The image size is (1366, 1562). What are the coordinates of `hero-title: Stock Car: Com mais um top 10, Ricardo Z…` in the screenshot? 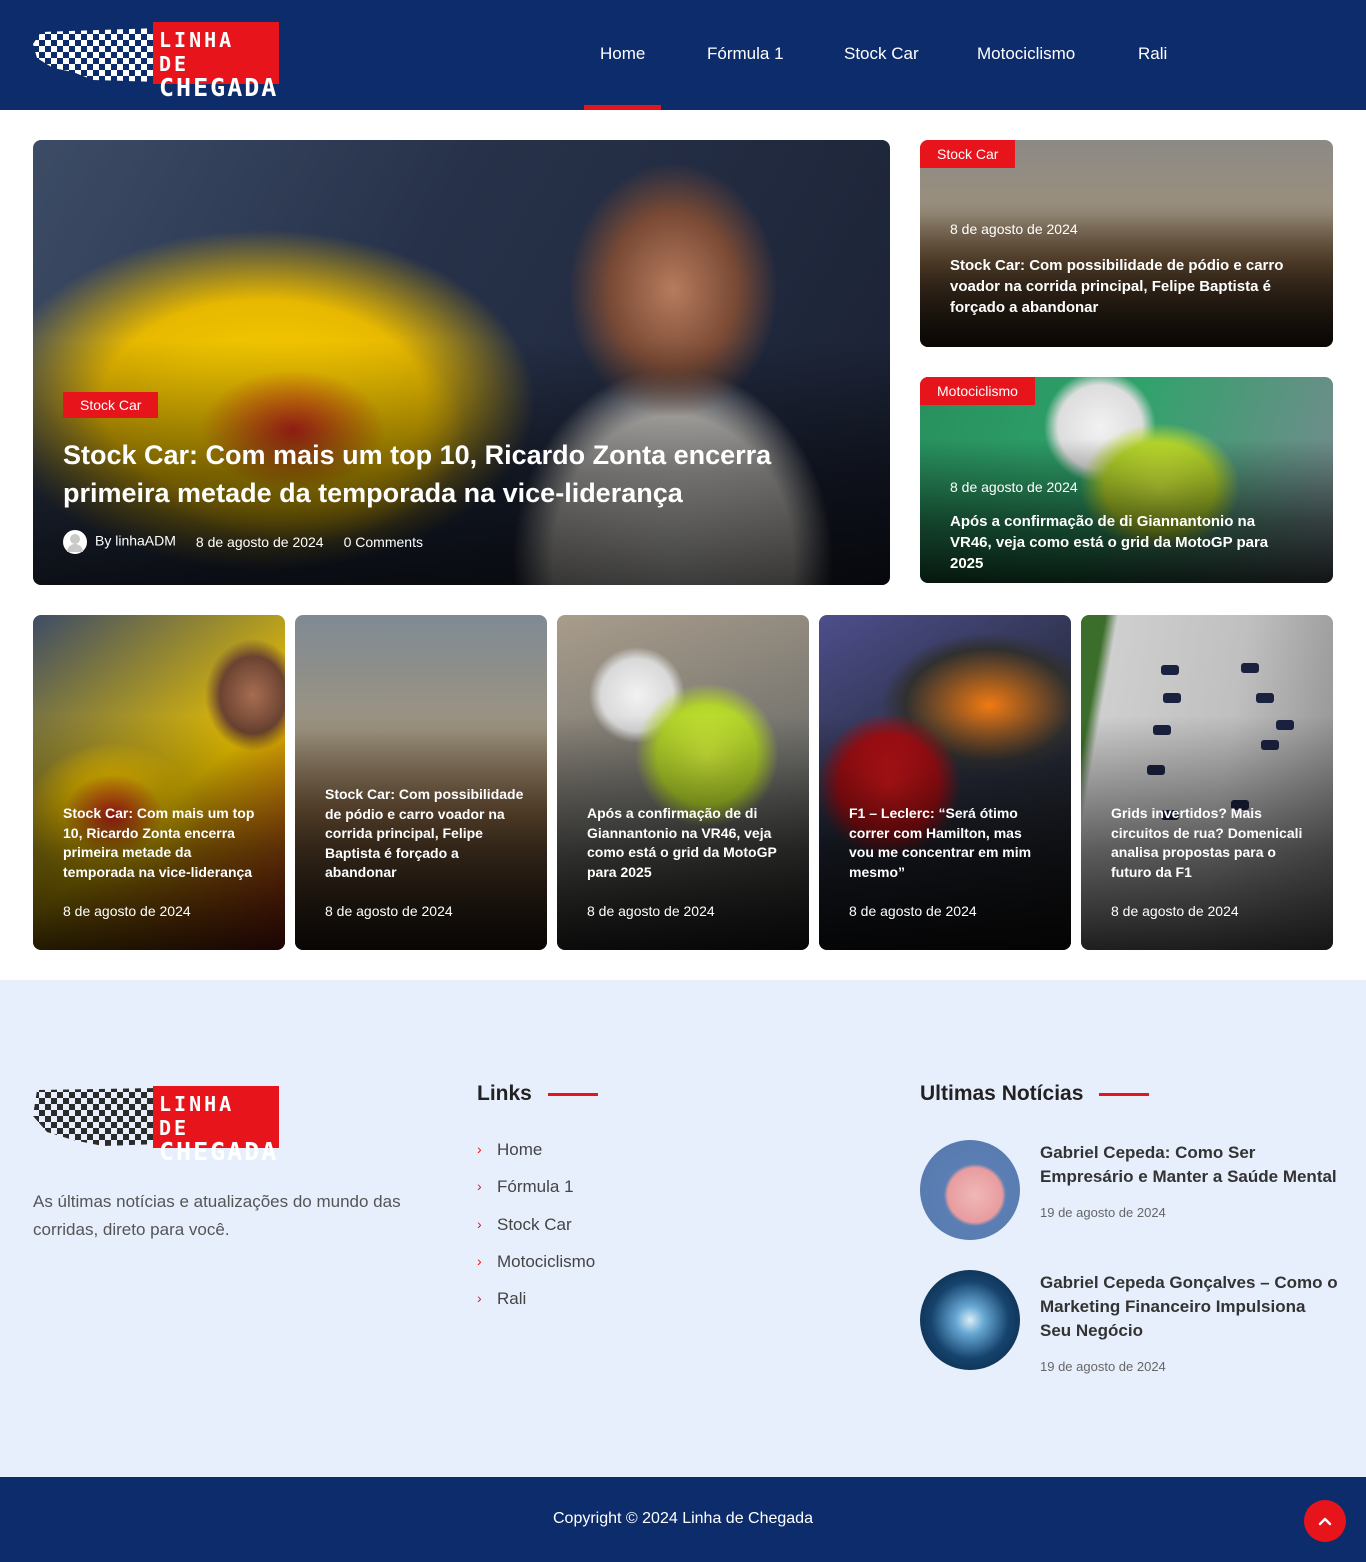 It's located at (463, 474).